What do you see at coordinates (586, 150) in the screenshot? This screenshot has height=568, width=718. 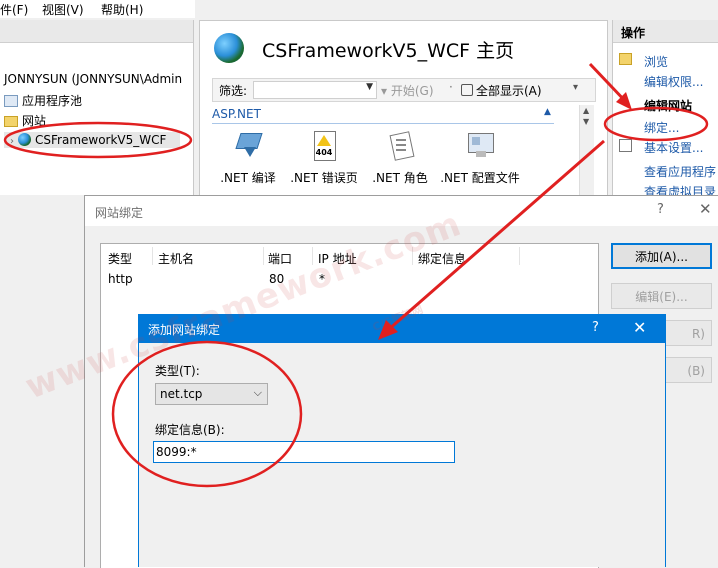 I see `vertical-scrollbar: ▲ ▼` at bounding box center [586, 150].